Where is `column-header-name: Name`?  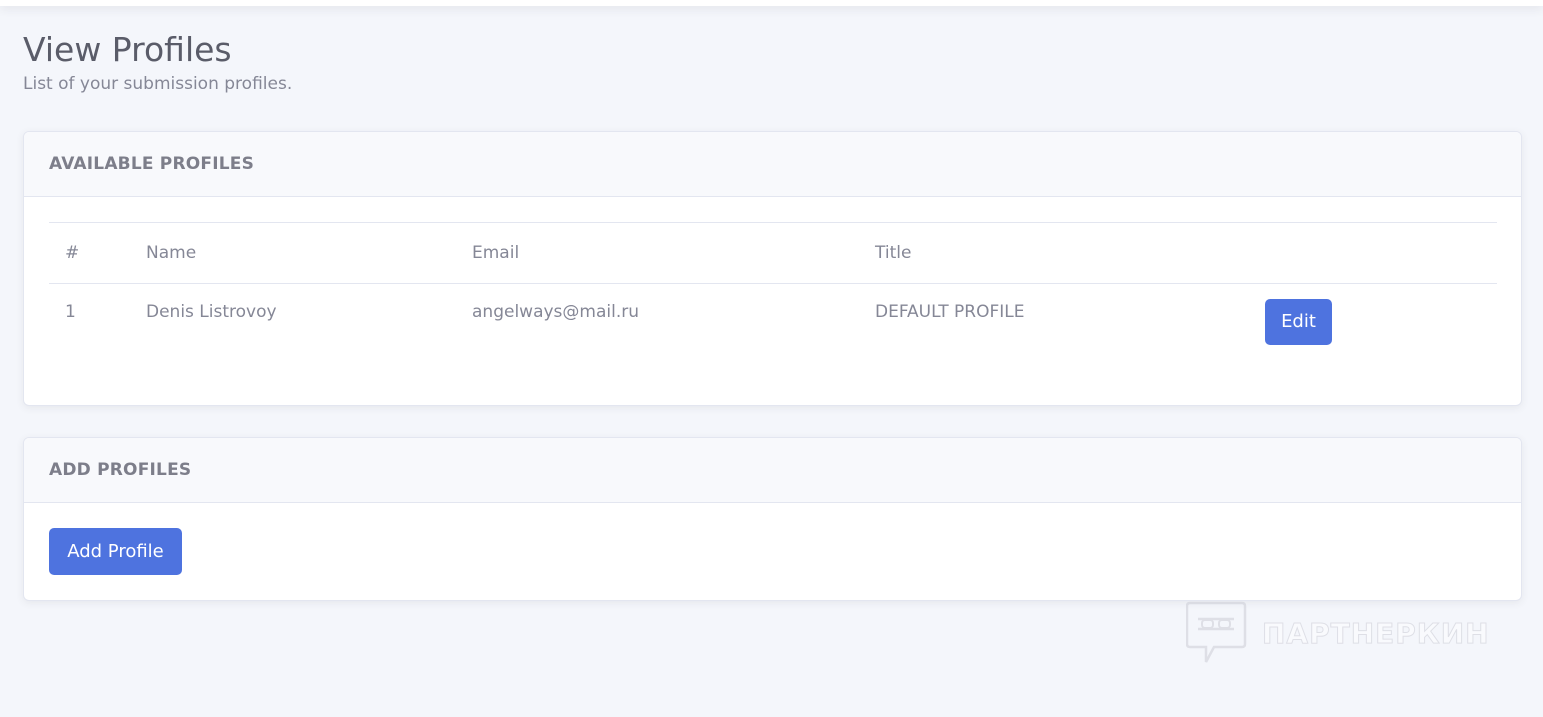
column-header-name: Name is located at coordinates (293, 253).